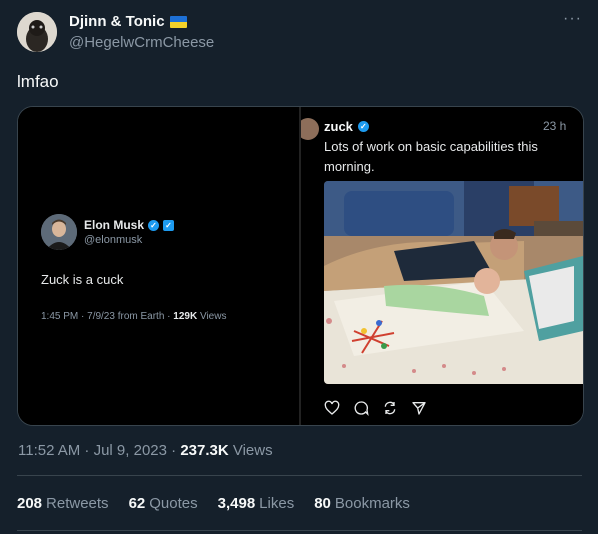  Describe the element at coordinates (322, 503) in the screenshot. I see `stat-count: 80` at that location.